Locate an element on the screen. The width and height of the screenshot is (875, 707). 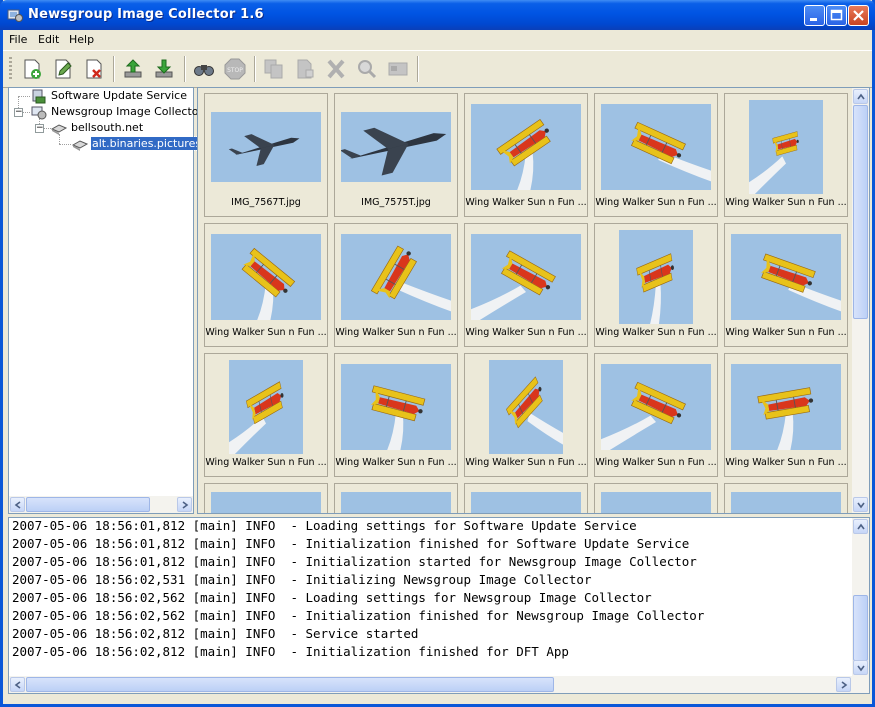
thumbnail-cell: IMG_7575T.jpg is located at coordinates (396, 155).